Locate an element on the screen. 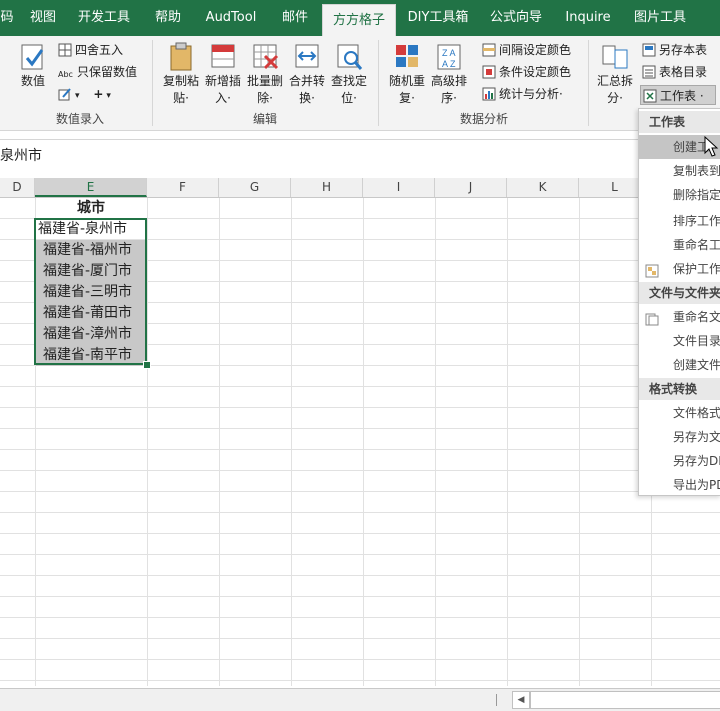  clipboard-icon is located at coordinates (181, 57).